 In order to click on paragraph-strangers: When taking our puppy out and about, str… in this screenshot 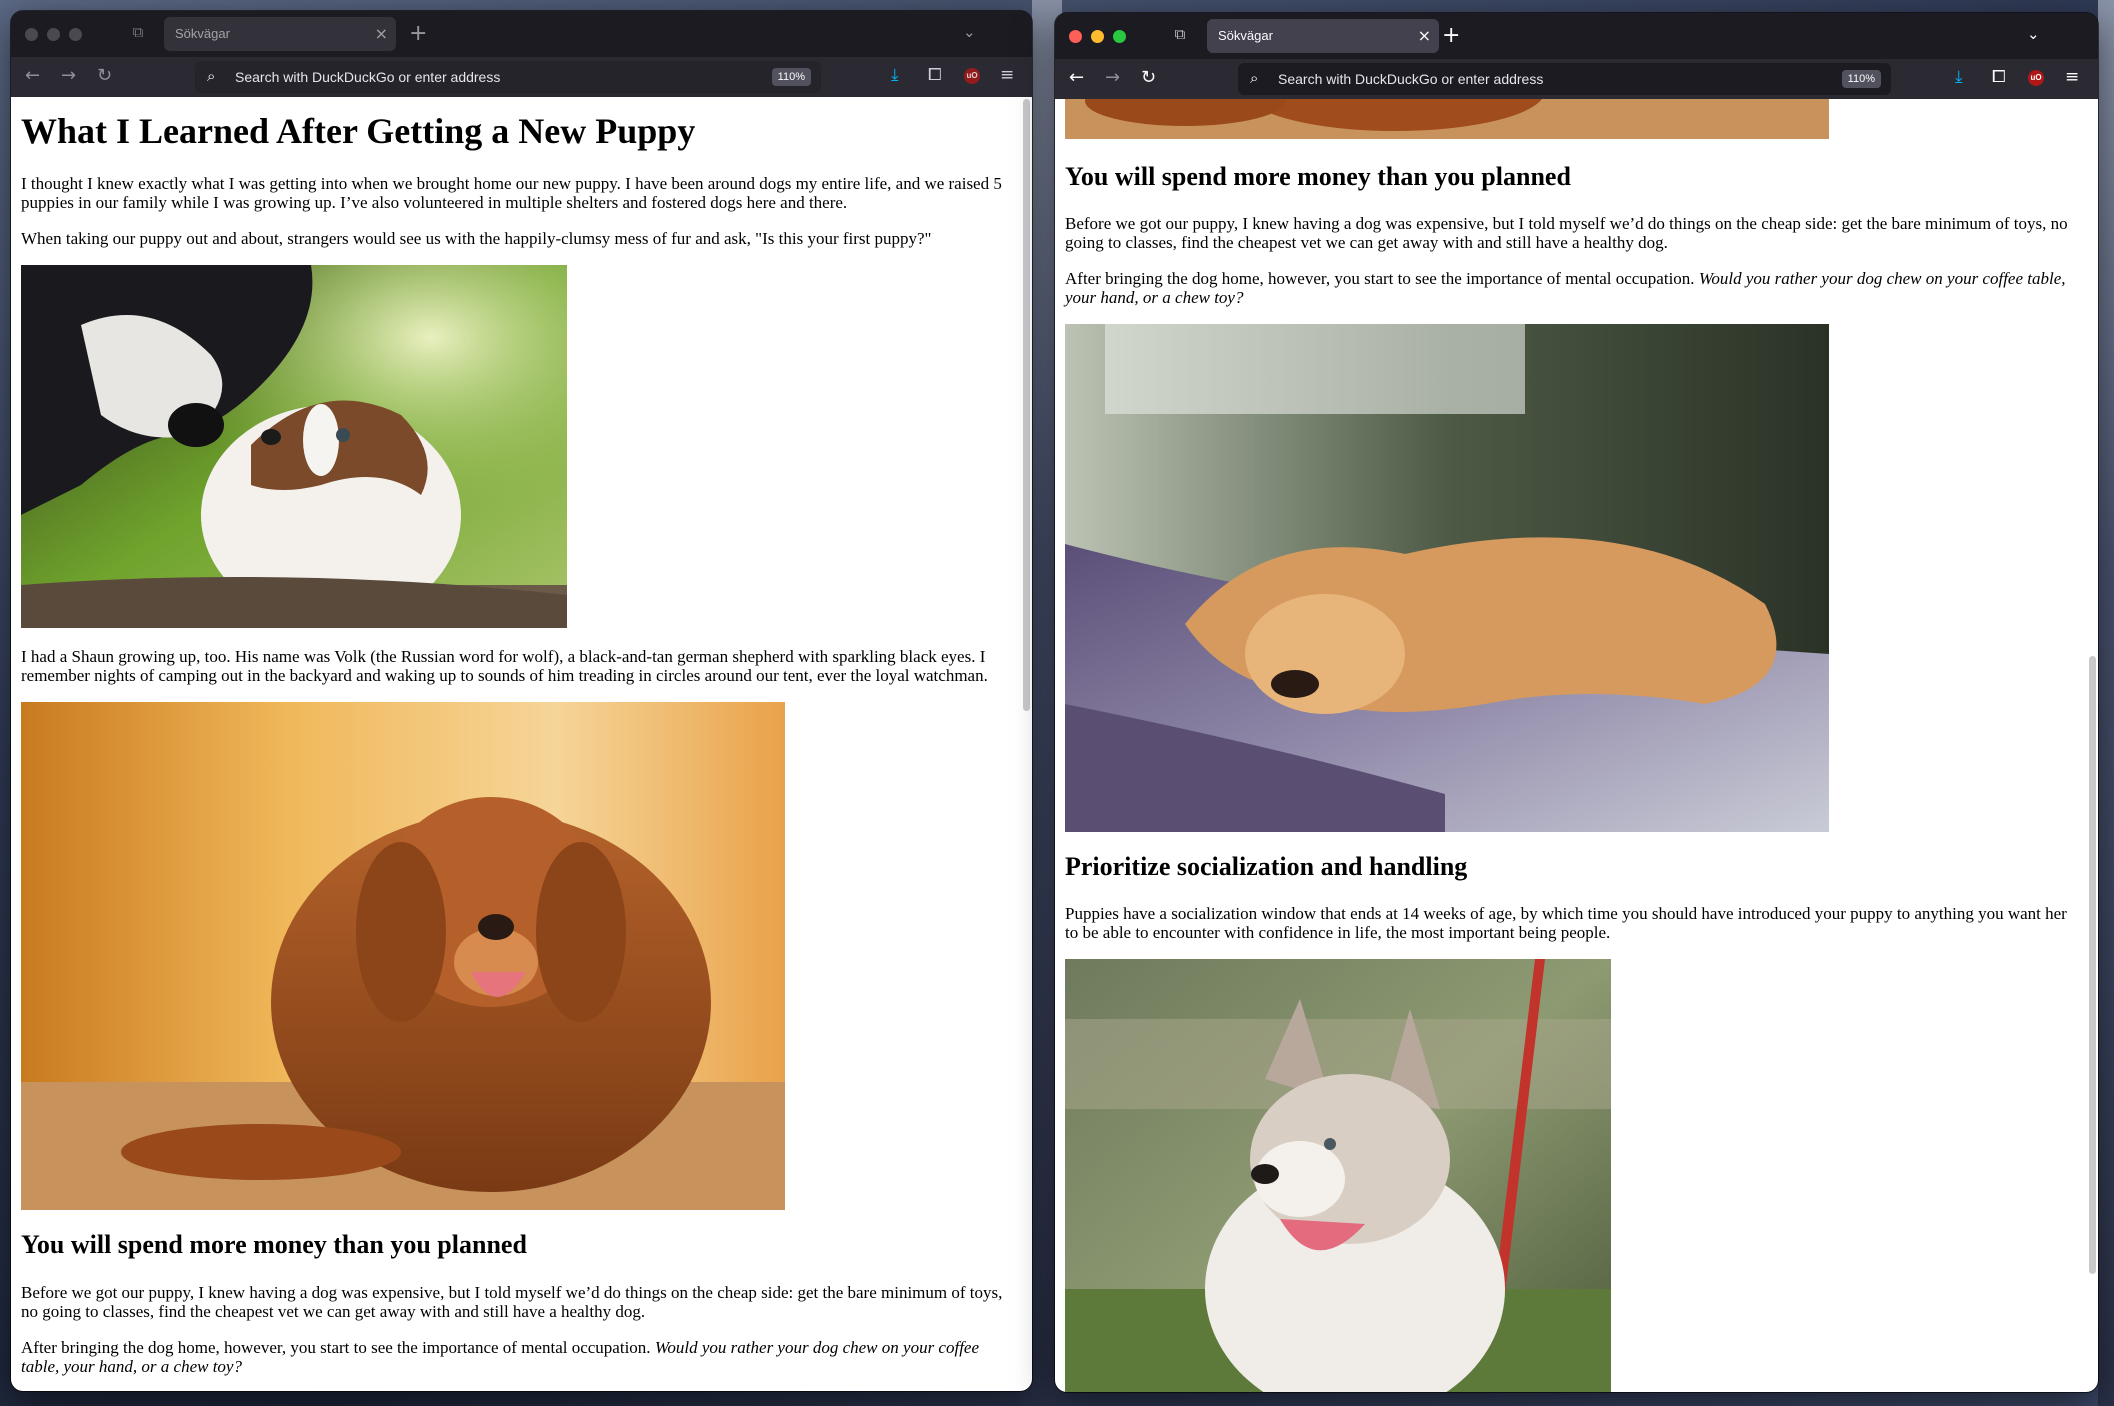, I will do `click(476, 239)`.